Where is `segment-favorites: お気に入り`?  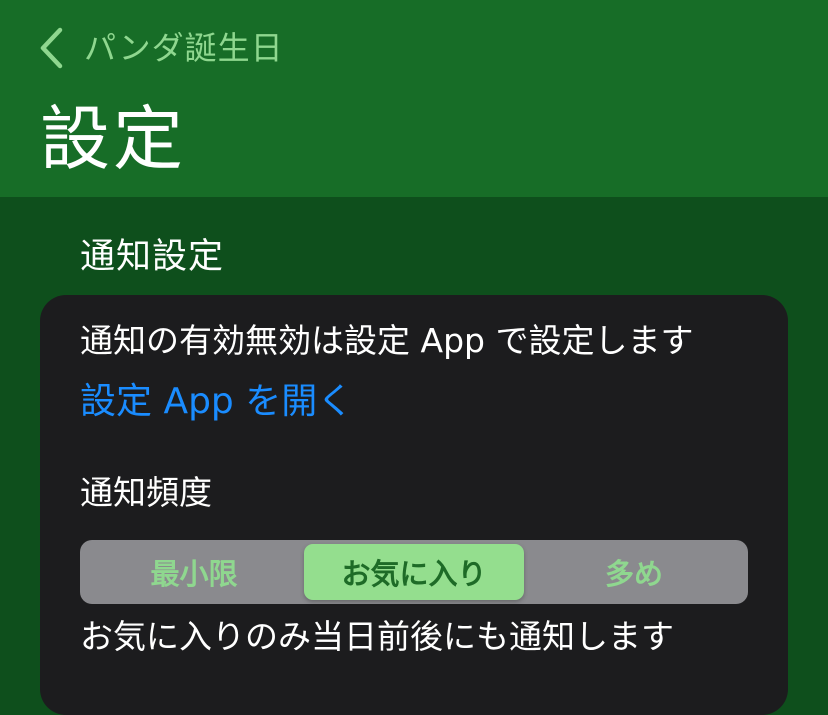
segment-favorites: お気に入り is located at coordinates (414, 572).